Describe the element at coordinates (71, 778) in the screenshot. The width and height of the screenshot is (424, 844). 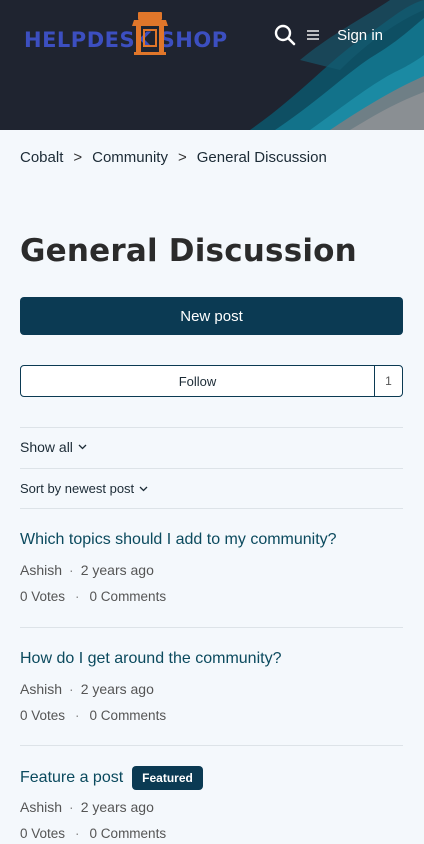
I see `post-title: Feature a post` at that location.